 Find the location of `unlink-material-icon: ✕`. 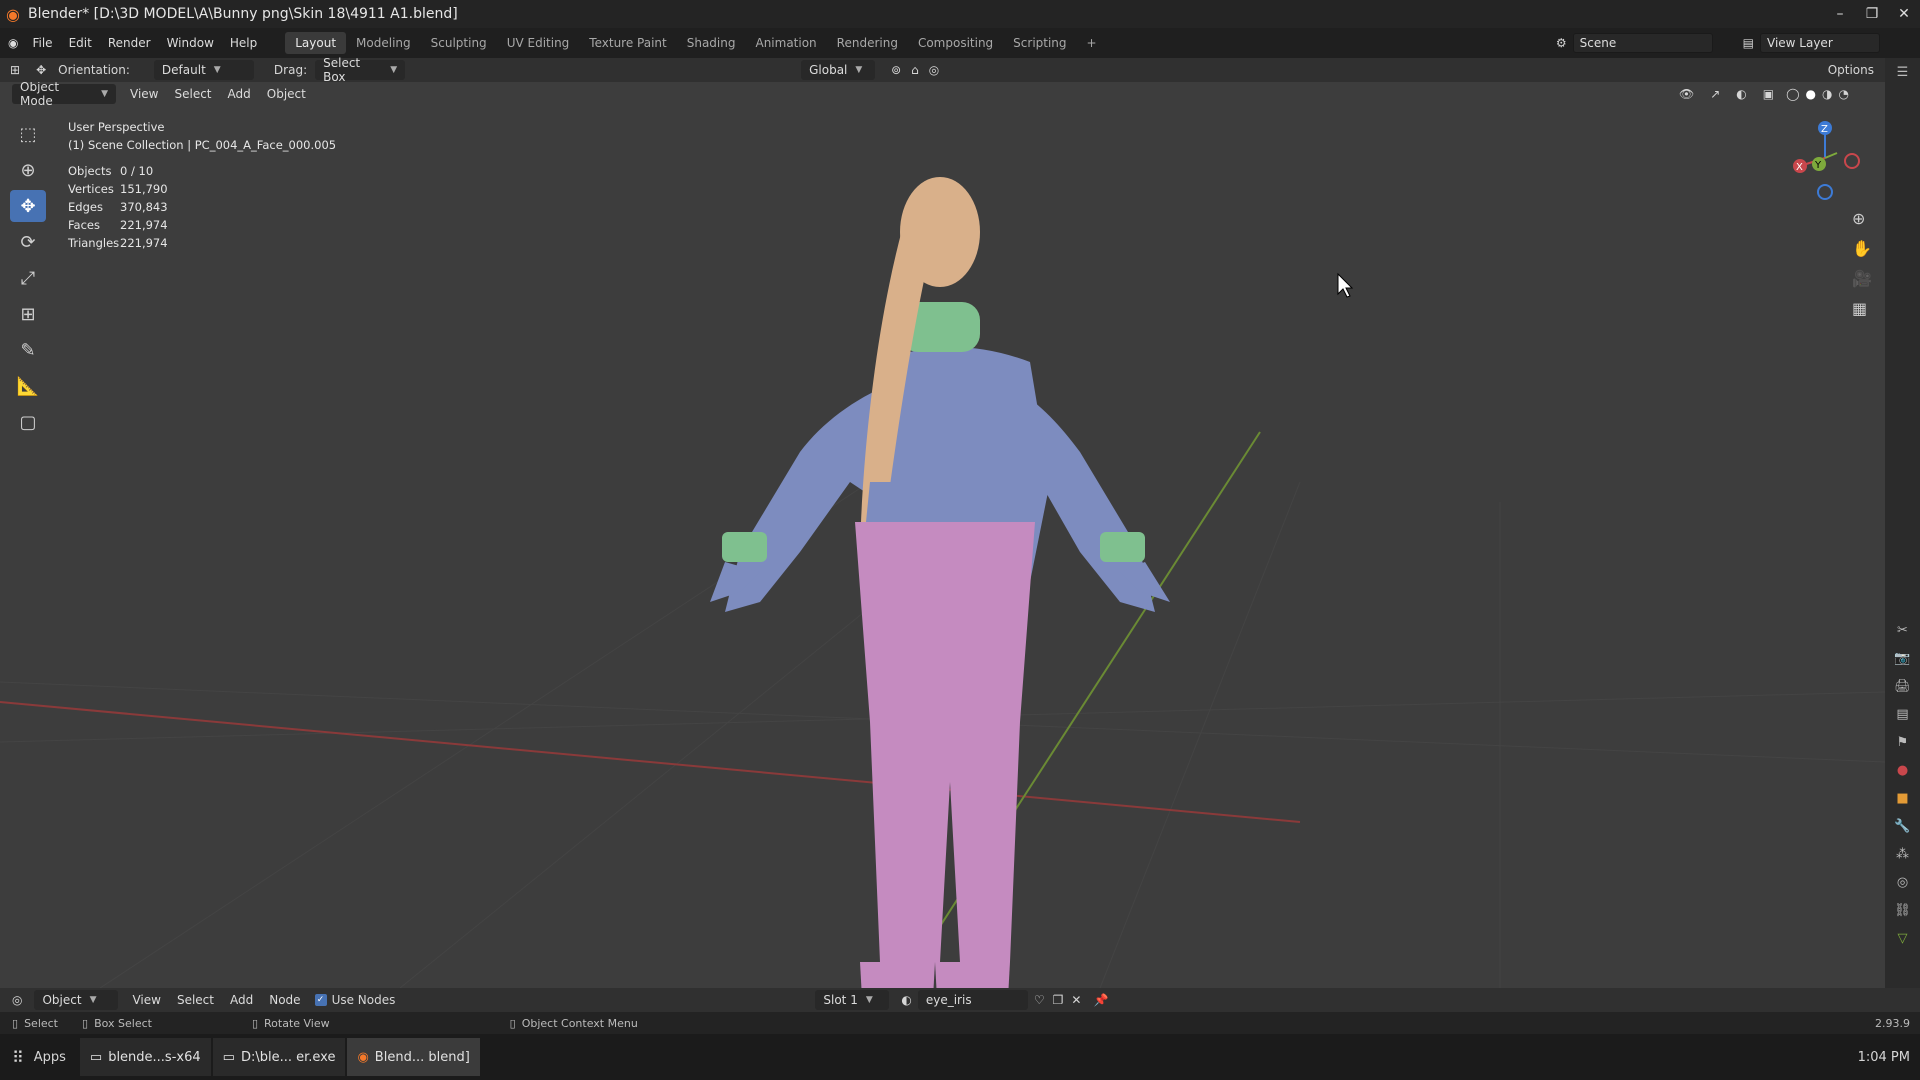

unlink-material-icon: ✕ is located at coordinates (1076, 1000).